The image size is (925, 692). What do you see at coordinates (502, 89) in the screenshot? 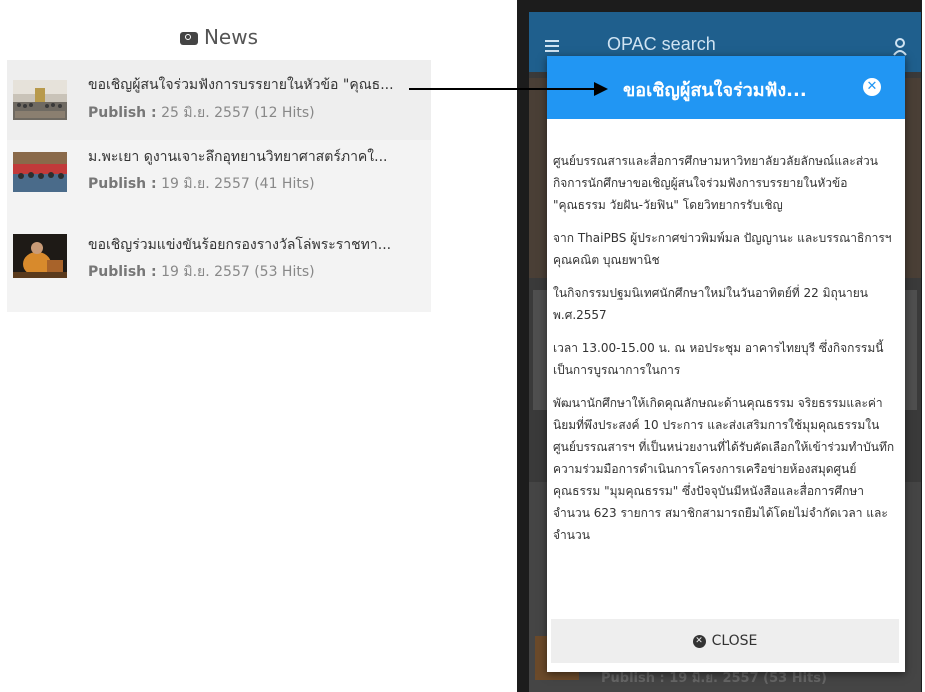
I see `annotation-arrow-line` at bounding box center [502, 89].